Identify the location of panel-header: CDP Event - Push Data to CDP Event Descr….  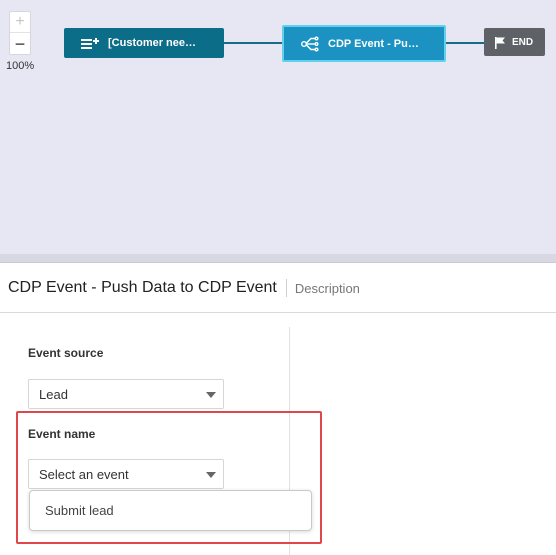
(278, 288).